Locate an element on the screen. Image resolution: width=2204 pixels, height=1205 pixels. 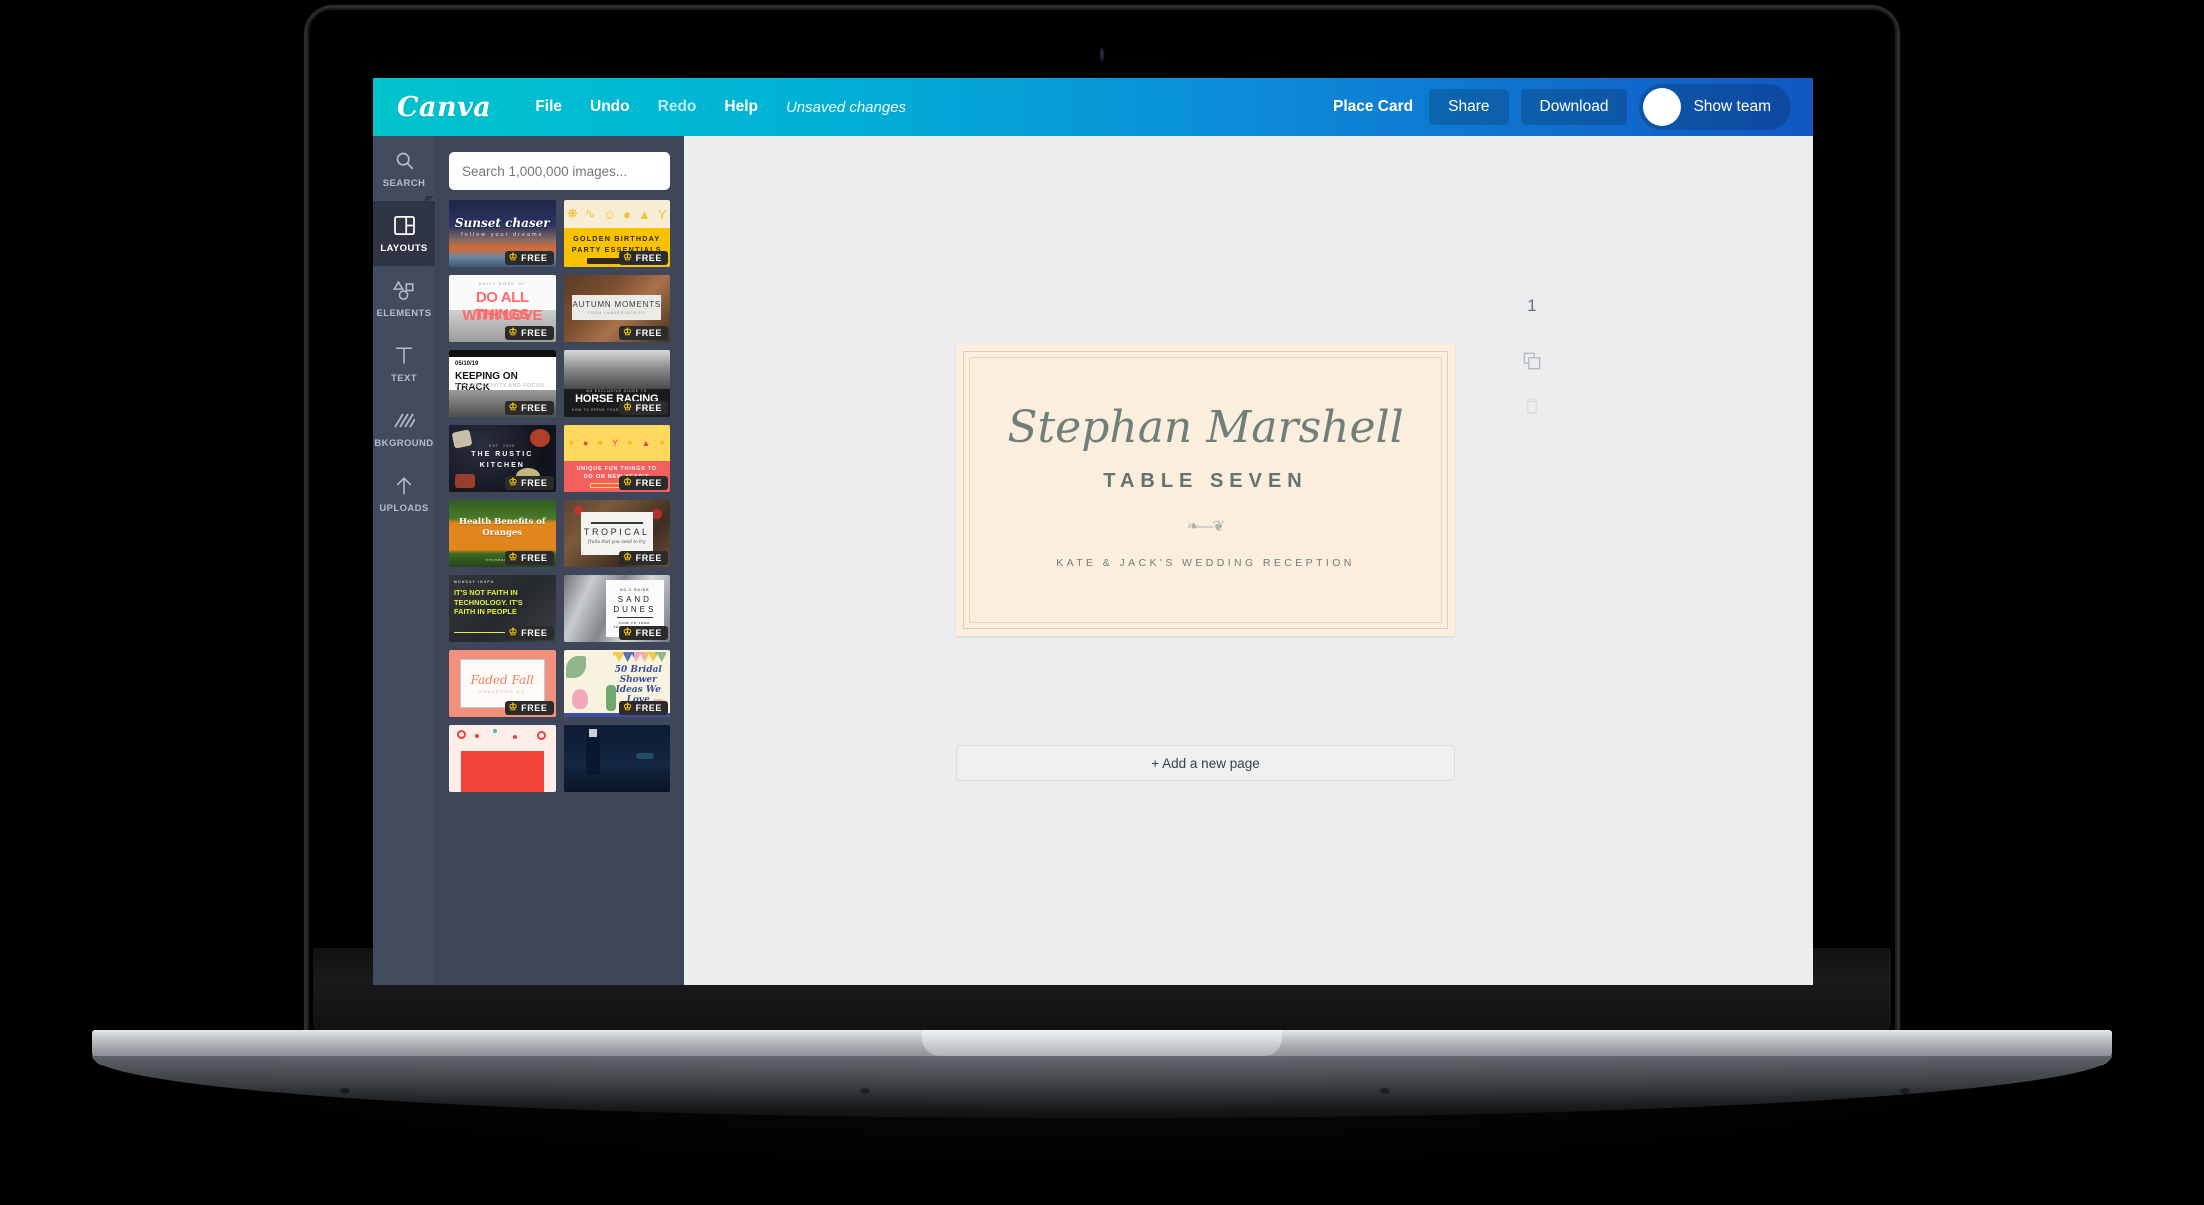
guest-name-text: Stephan Marshell is located at coordinates (1205, 427).